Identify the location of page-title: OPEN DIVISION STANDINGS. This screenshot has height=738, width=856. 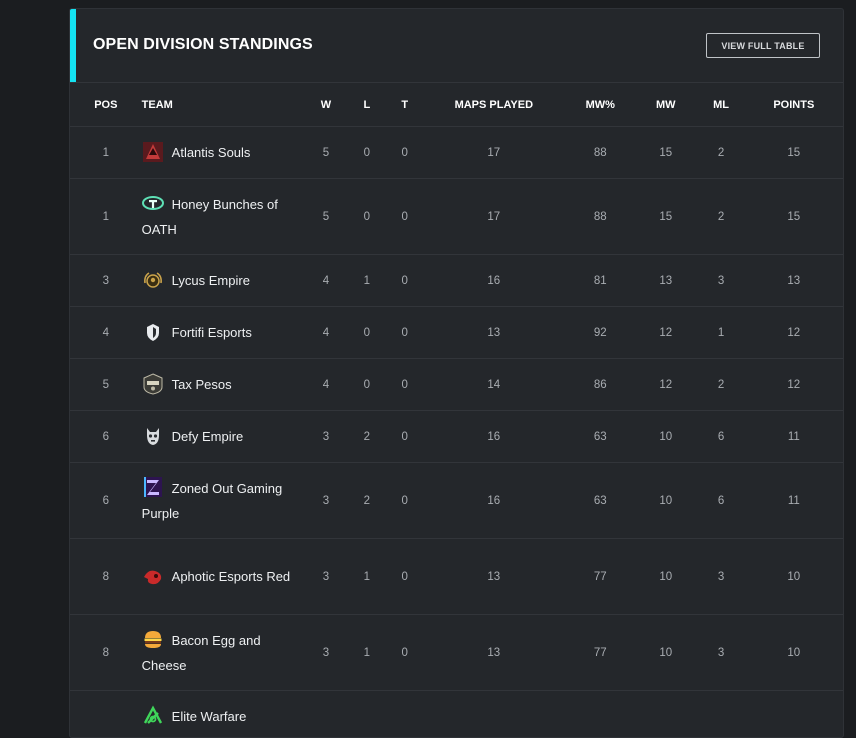
(203, 45).